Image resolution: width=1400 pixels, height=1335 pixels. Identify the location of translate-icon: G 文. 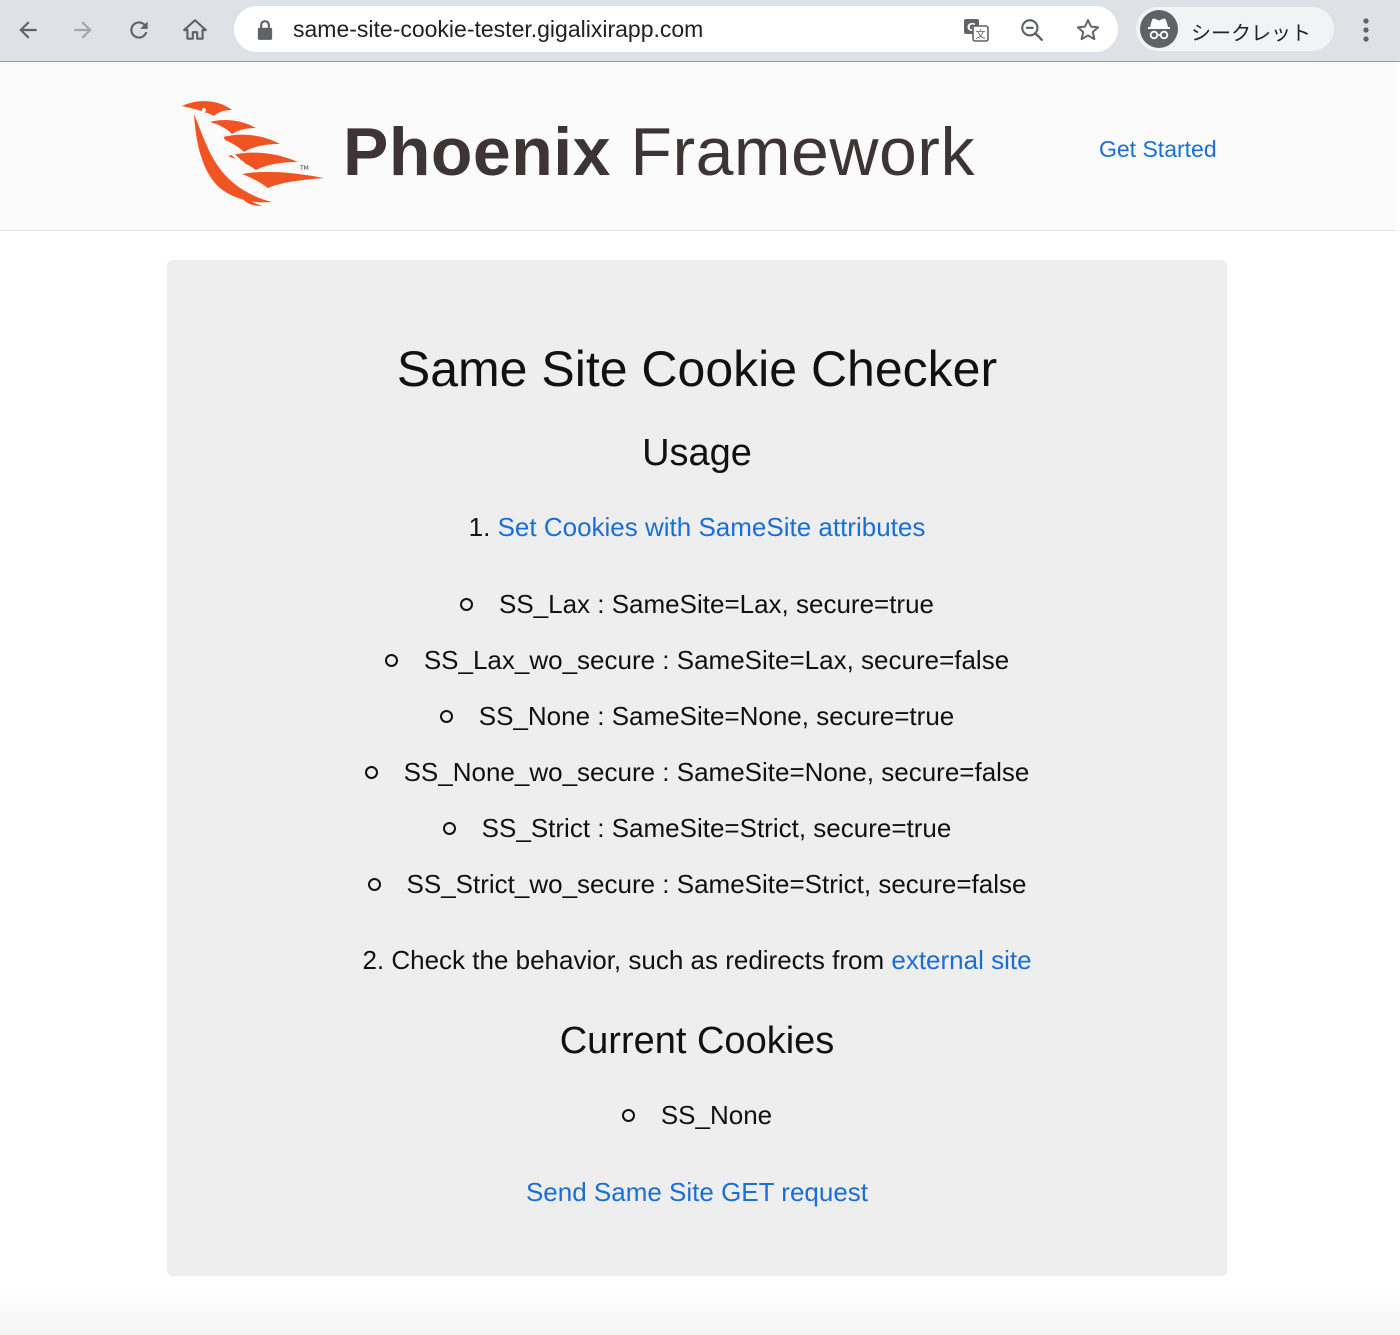
(976, 30).